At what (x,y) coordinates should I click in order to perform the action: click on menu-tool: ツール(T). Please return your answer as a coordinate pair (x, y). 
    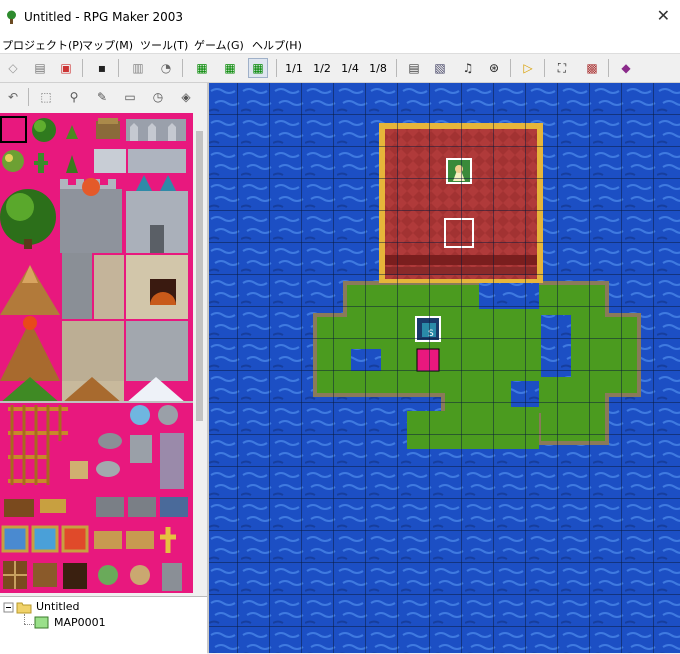
    Looking at the image, I should click on (164, 45).